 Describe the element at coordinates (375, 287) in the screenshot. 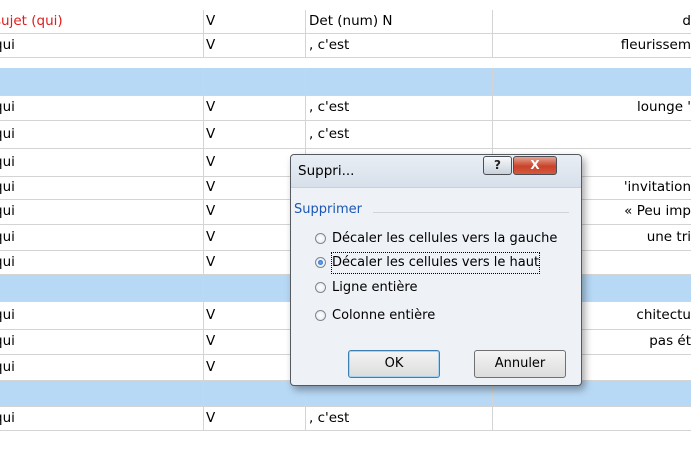

I see `option-label: Ligne entière` at that location.